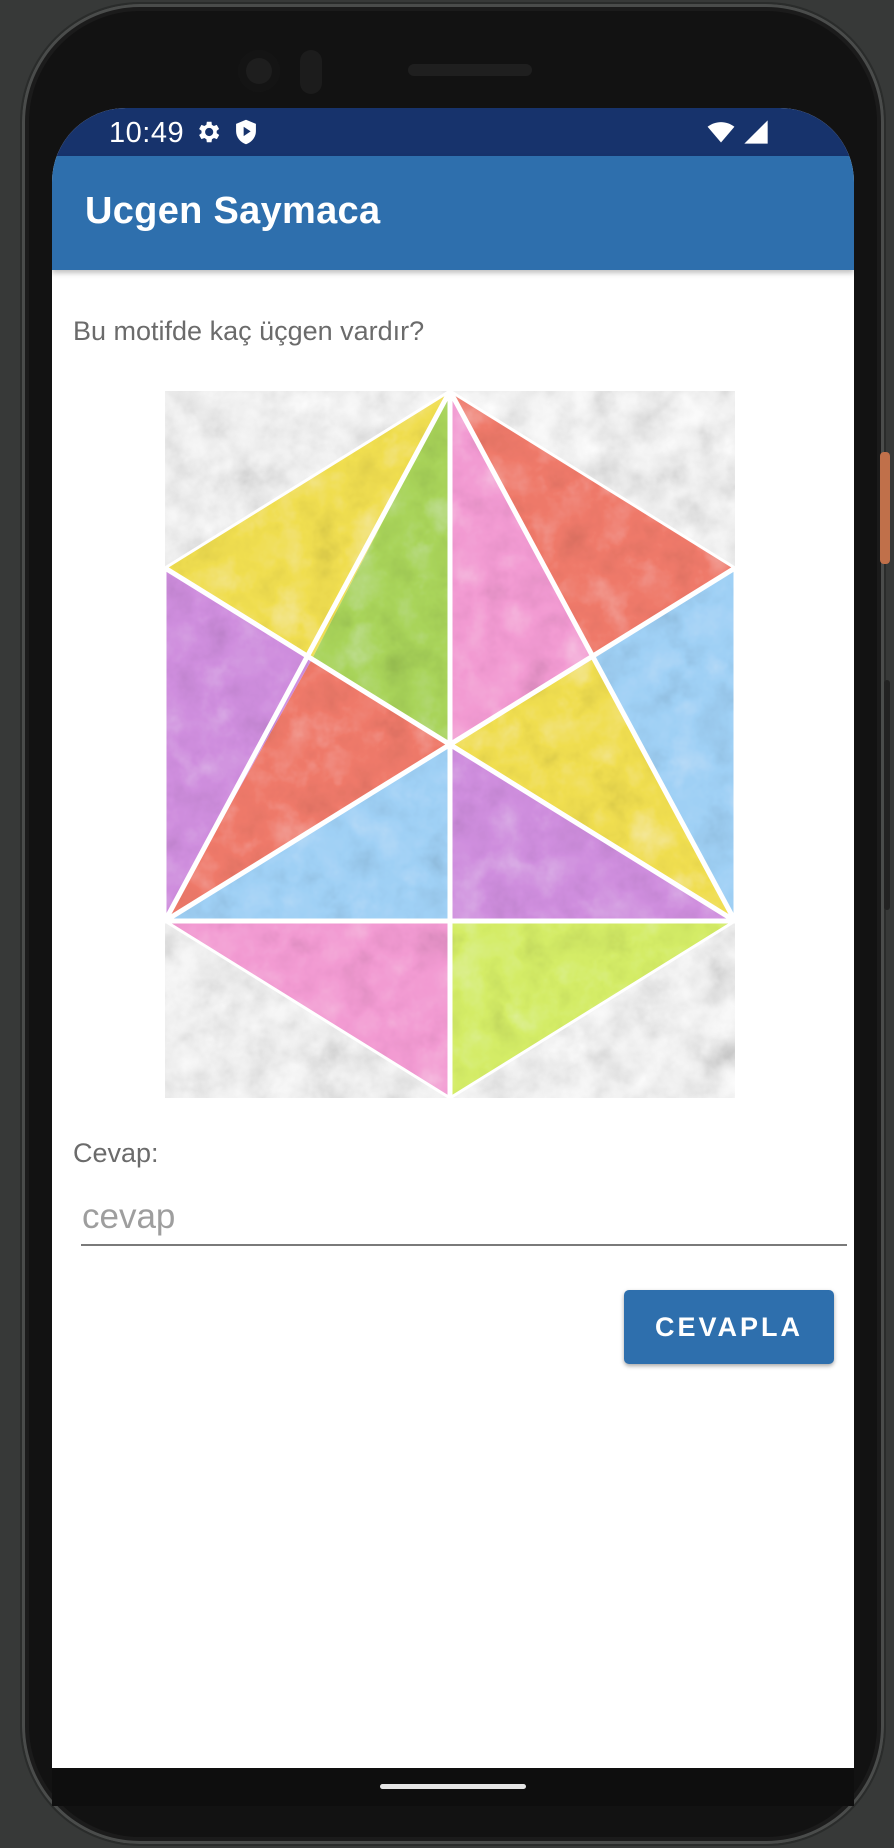  Describe the element at coordinates (885, 508) in the screenshot. I see `power-button` at that location.